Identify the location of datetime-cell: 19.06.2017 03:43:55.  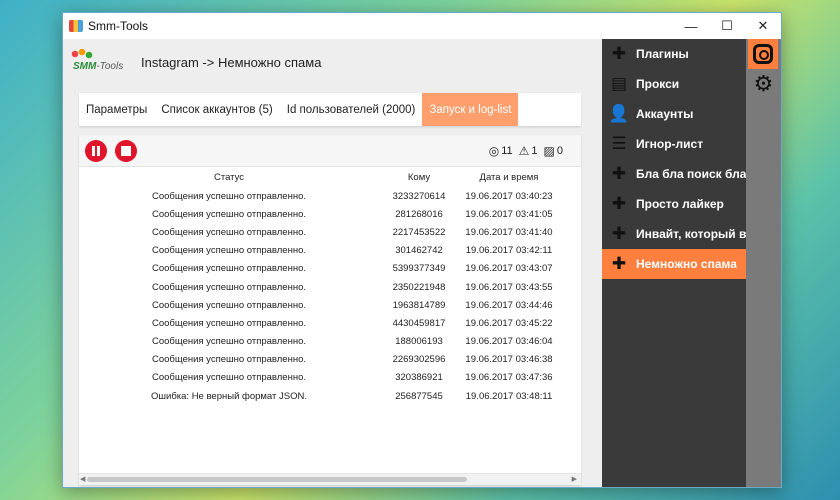
(509, 287).